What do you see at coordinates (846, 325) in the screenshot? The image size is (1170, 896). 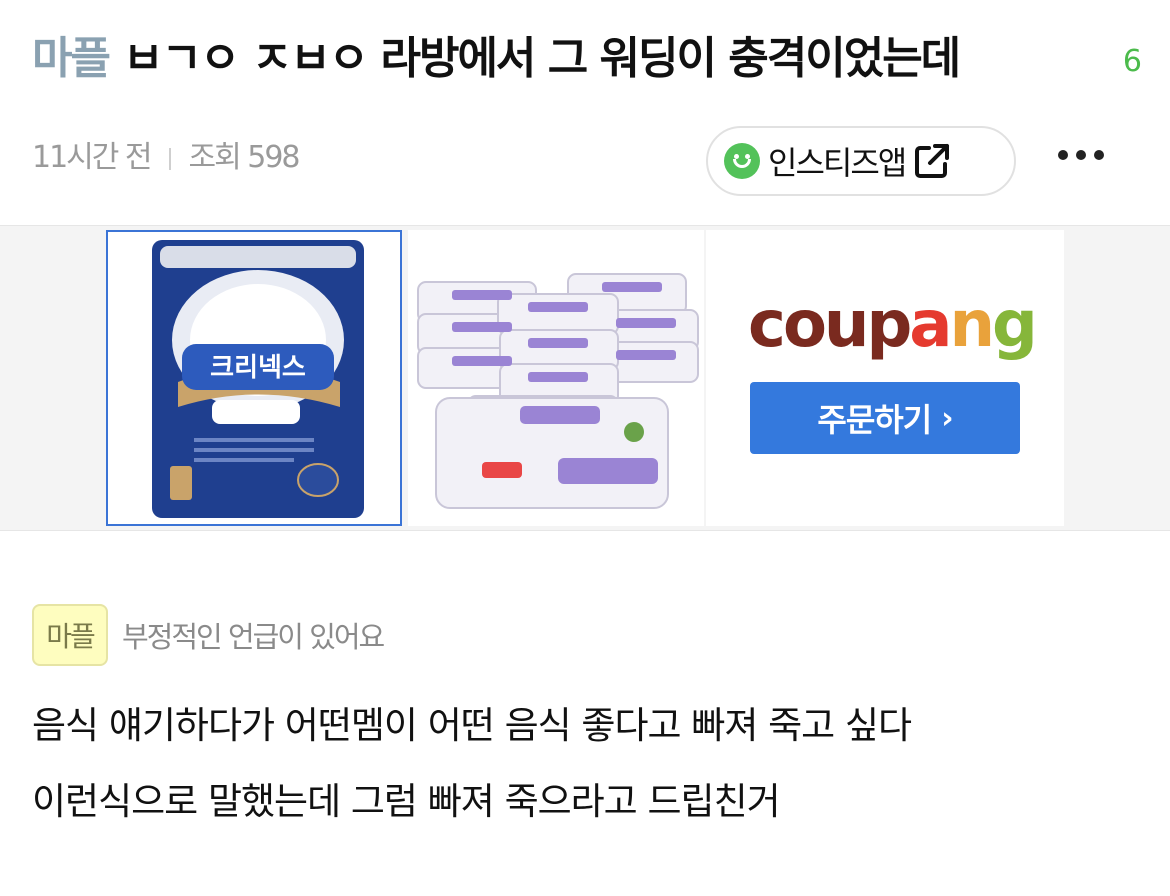 I see `coupang-logo-letter: u` at bounding box center [846, 325].